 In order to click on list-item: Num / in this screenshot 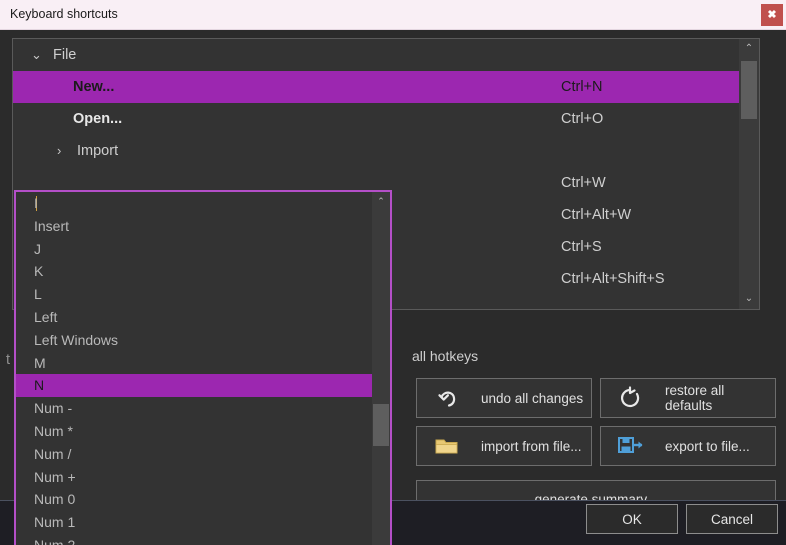, I will do `click(196, 454)`.